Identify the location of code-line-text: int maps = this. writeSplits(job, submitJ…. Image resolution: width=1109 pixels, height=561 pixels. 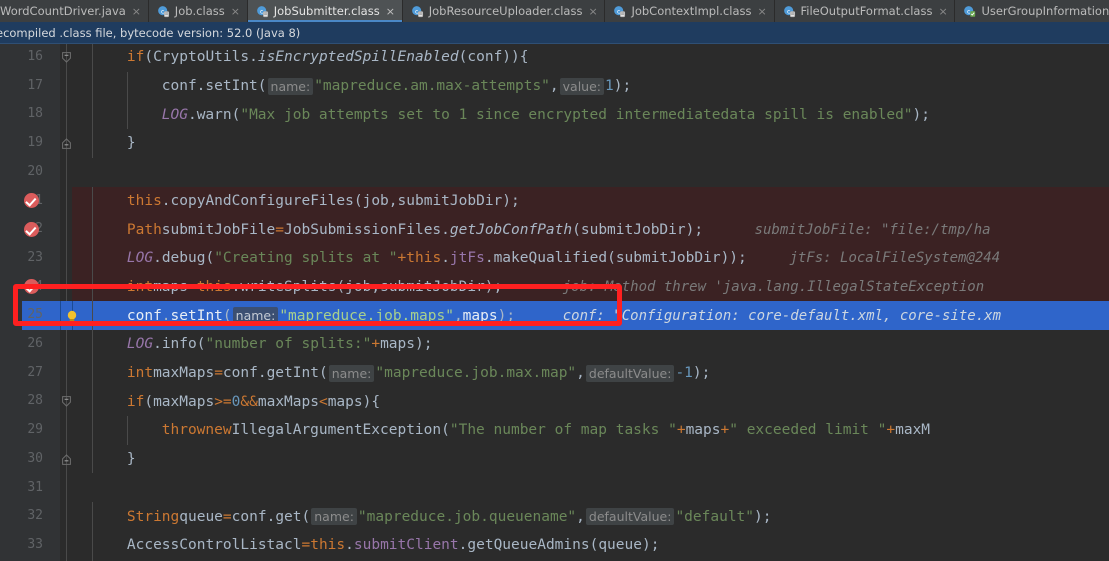
(314, 286).